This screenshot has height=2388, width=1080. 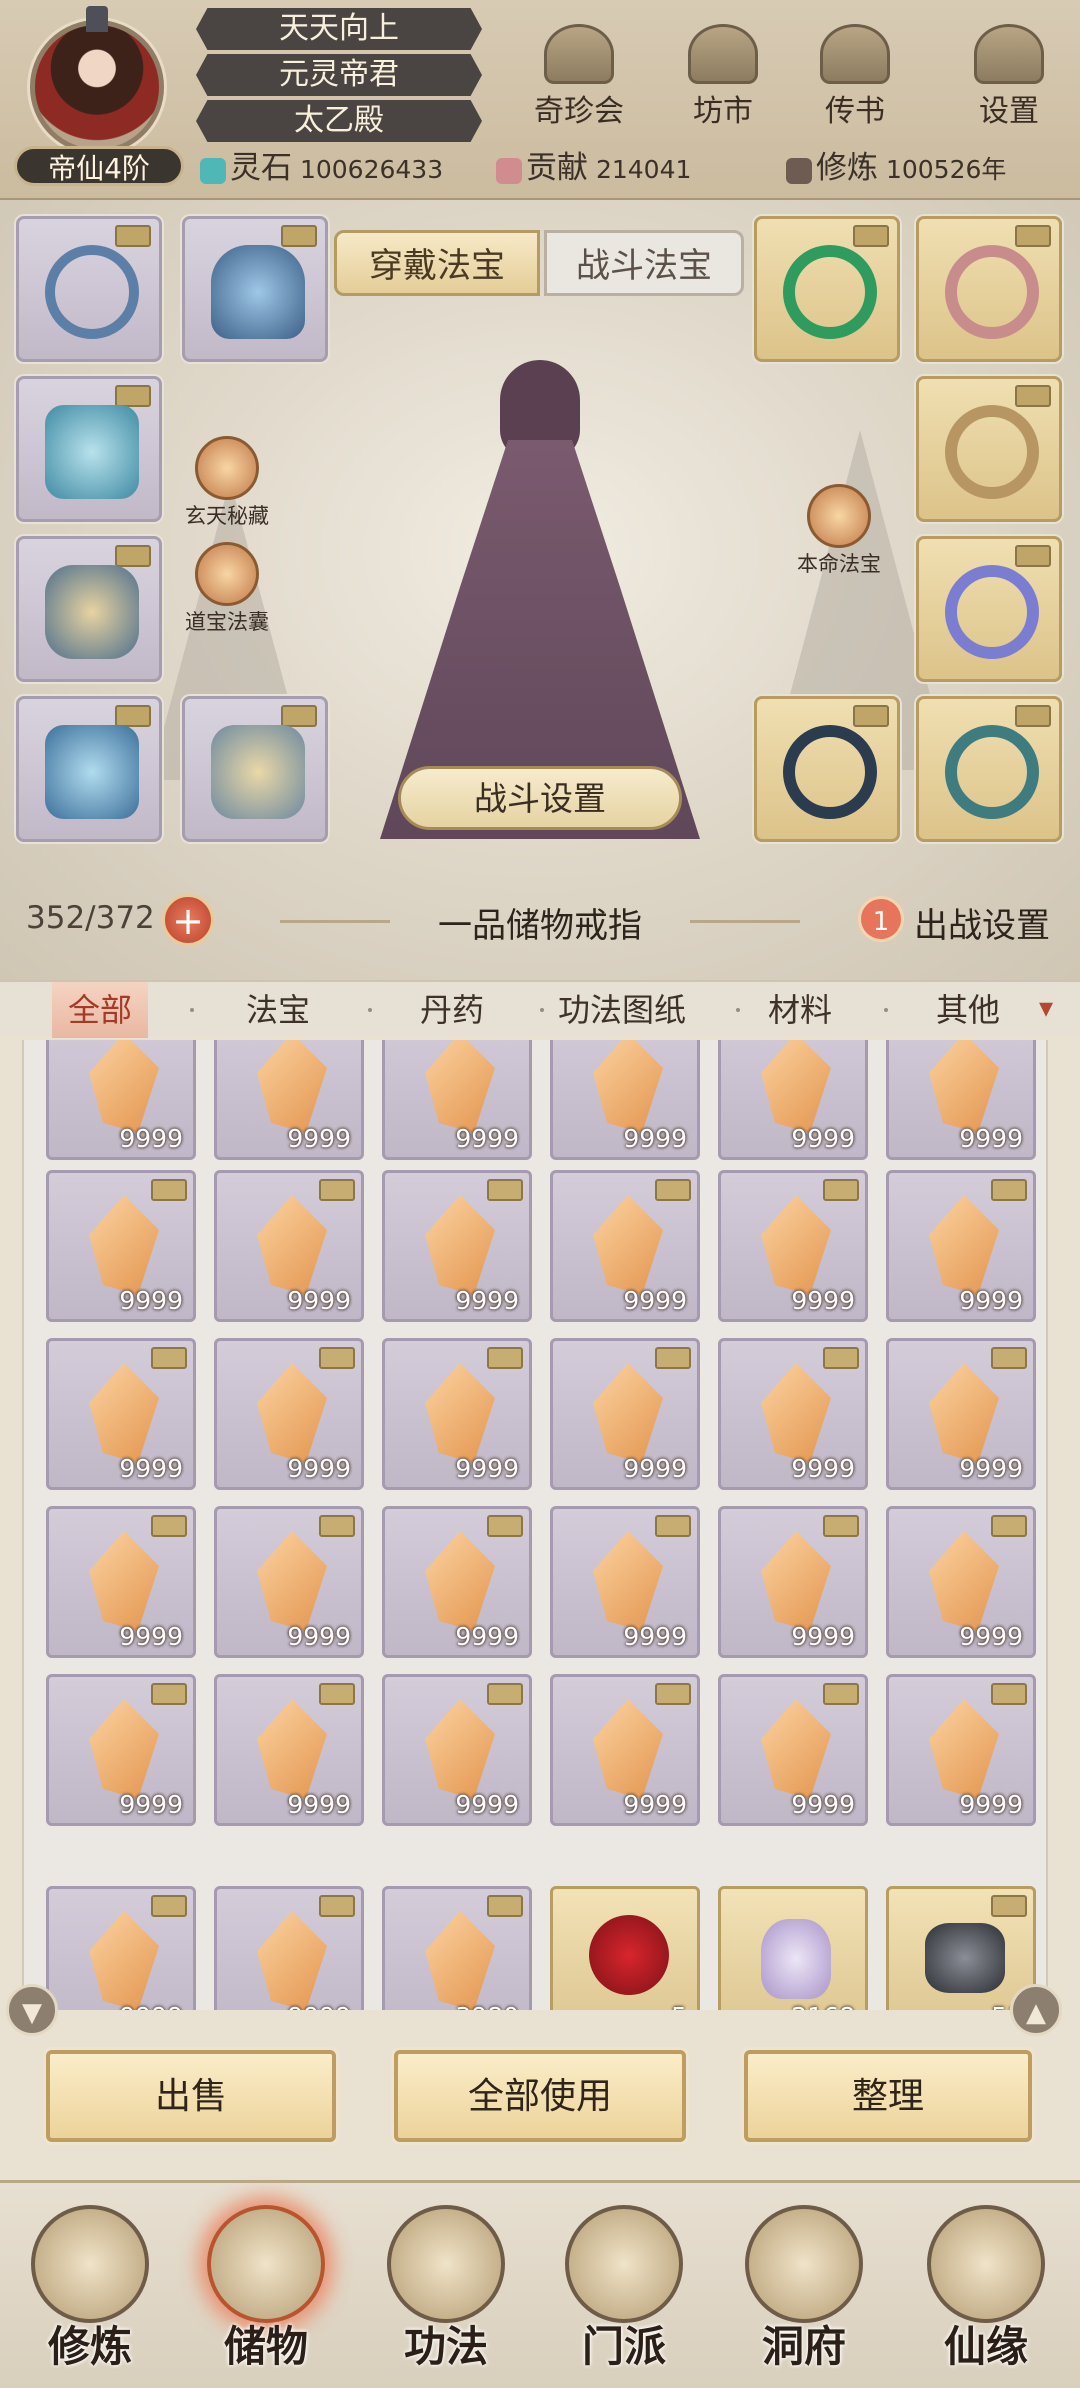 What do you see at coordinates (255, 769) in the screenshot?
I see `equip-slot-boots` at bounding box center [255, 769].